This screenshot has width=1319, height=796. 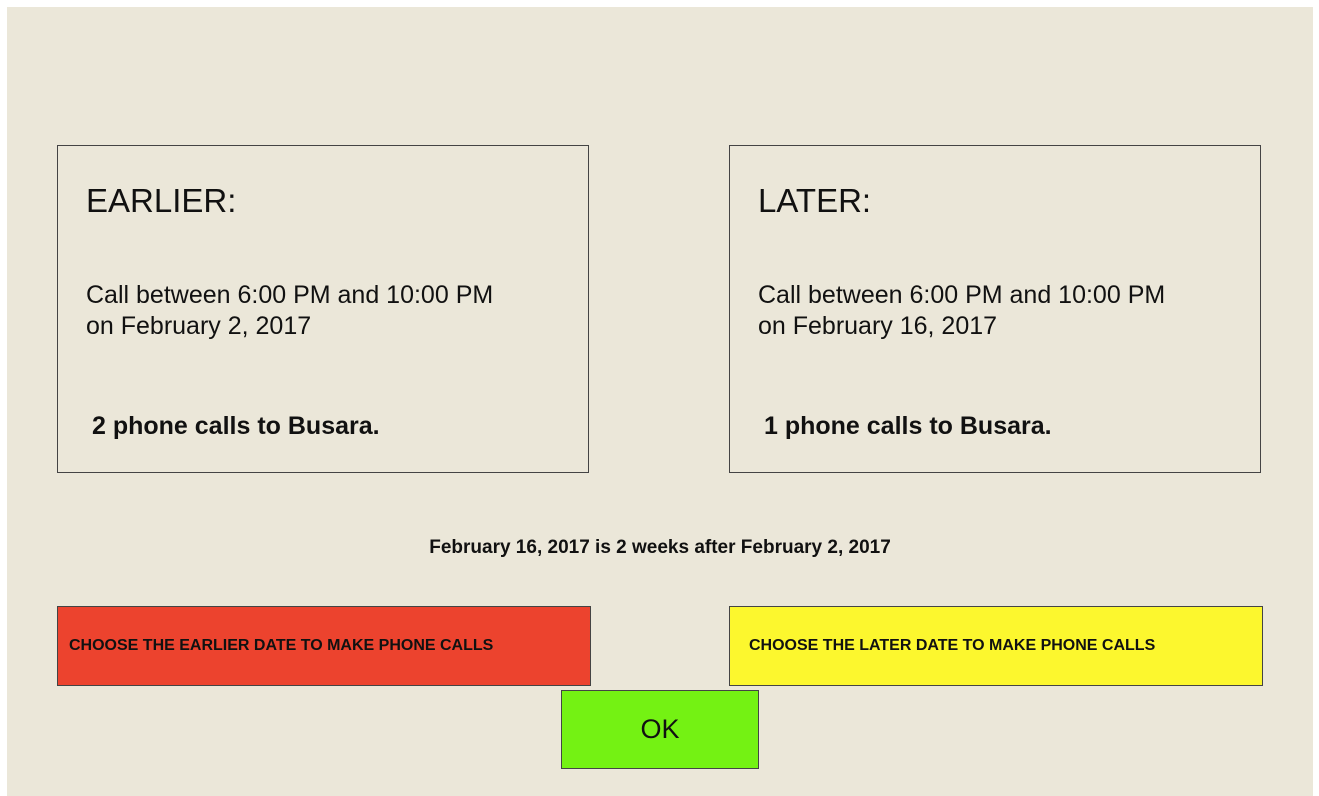 I want to click on earlier-time-line-2: on February 2, 2017, so click(x=199, y=326).